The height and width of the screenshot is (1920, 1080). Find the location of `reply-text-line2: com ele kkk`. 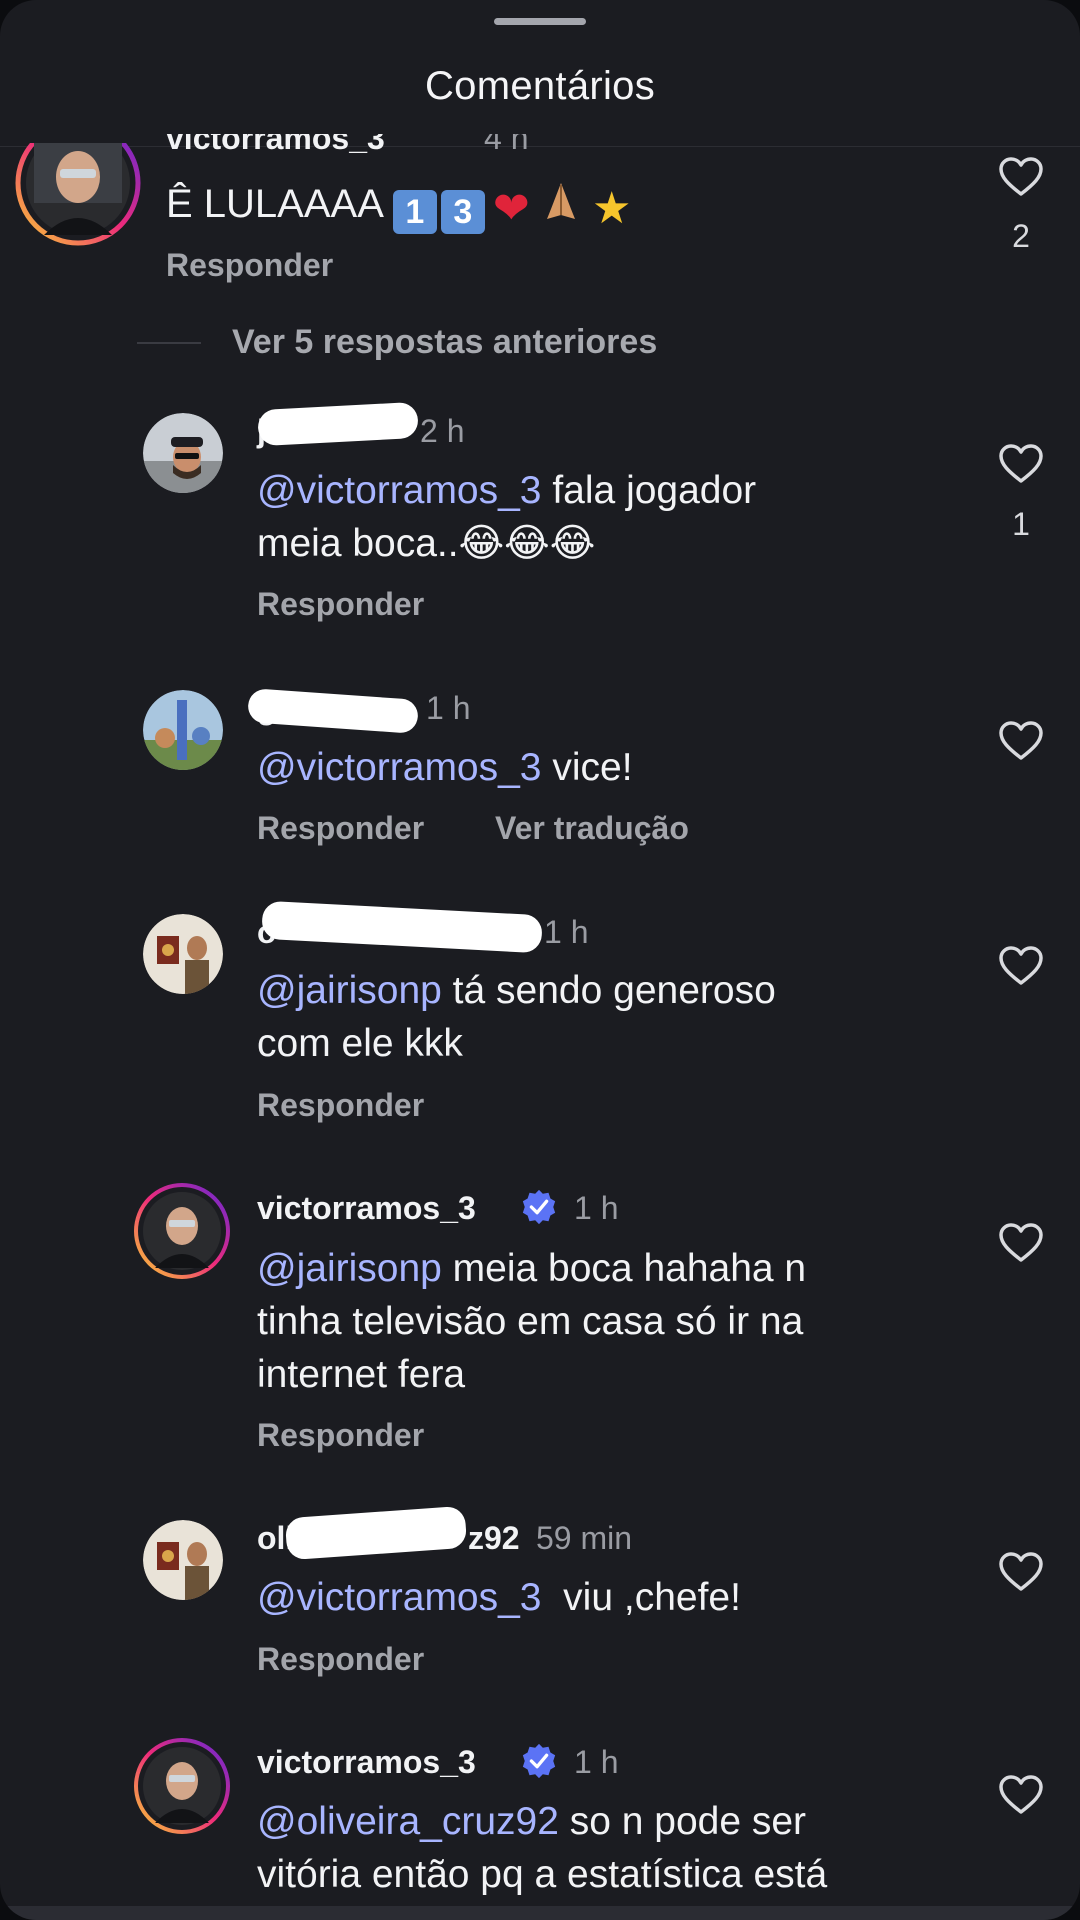

reply-text-line2: com ele kkk is located at coordinates (360, 1043).